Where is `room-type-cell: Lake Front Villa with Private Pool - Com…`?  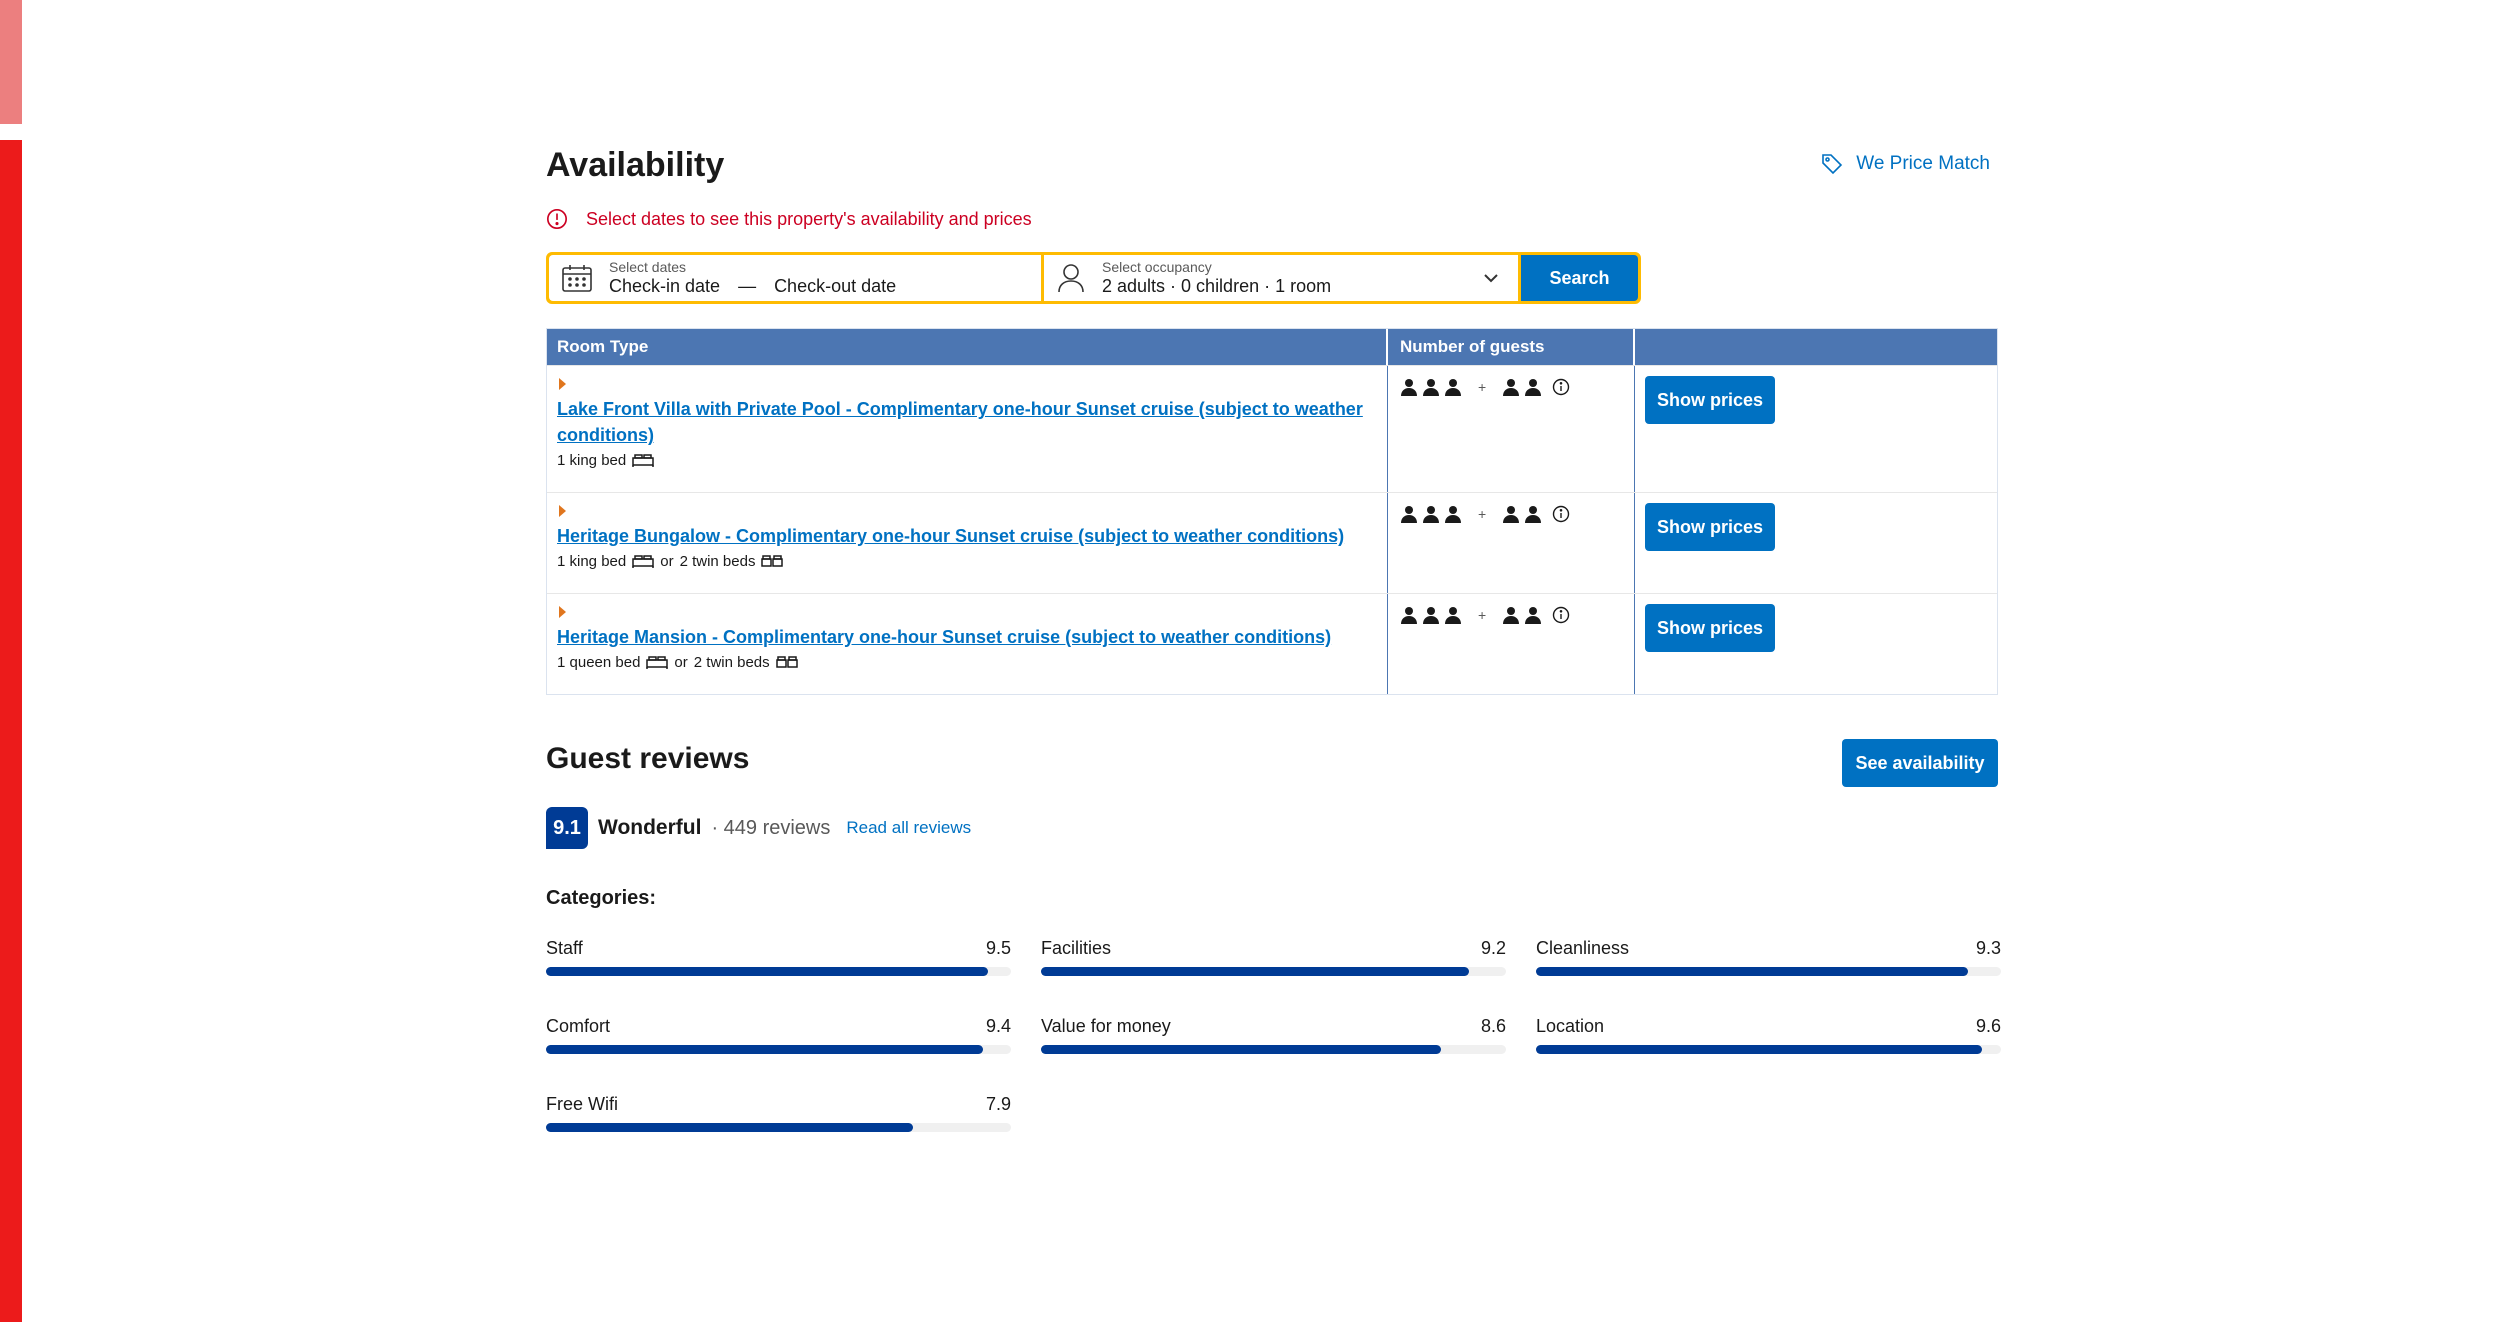 room-type-cell: Lake Front Villa with Private Pool - Com… is located at coordinates (967, 429).